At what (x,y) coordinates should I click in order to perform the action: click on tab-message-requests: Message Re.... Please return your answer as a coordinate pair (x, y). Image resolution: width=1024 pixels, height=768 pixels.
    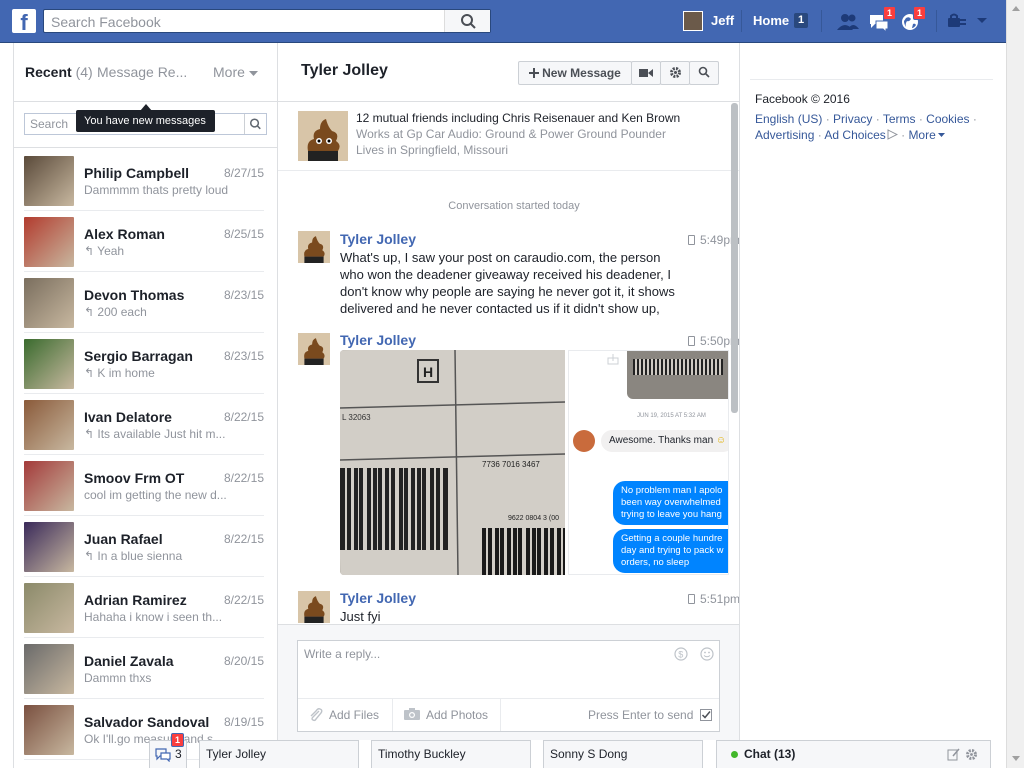
    Looking at the image, I should click on (142, 72).